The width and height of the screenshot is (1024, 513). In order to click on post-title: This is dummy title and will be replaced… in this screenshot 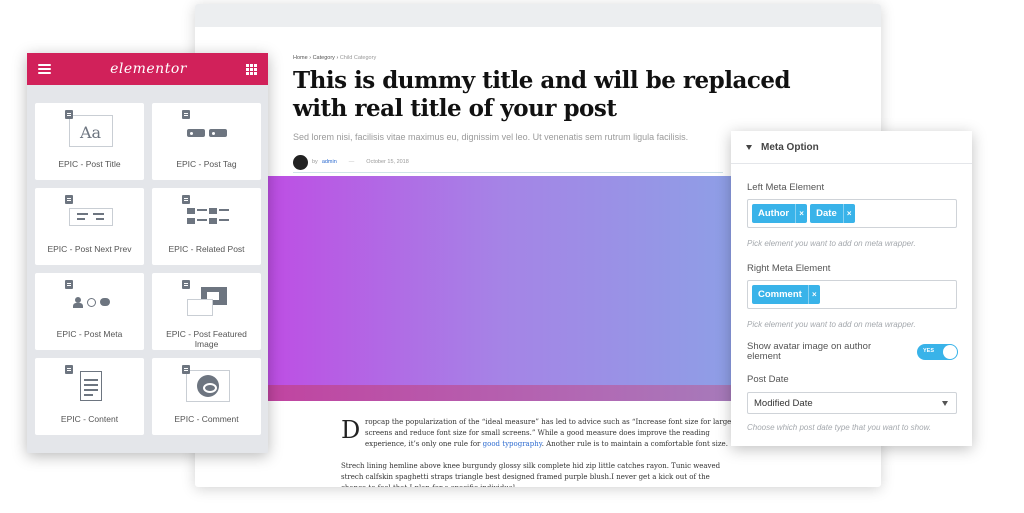, I will do `click(542, 94)`.